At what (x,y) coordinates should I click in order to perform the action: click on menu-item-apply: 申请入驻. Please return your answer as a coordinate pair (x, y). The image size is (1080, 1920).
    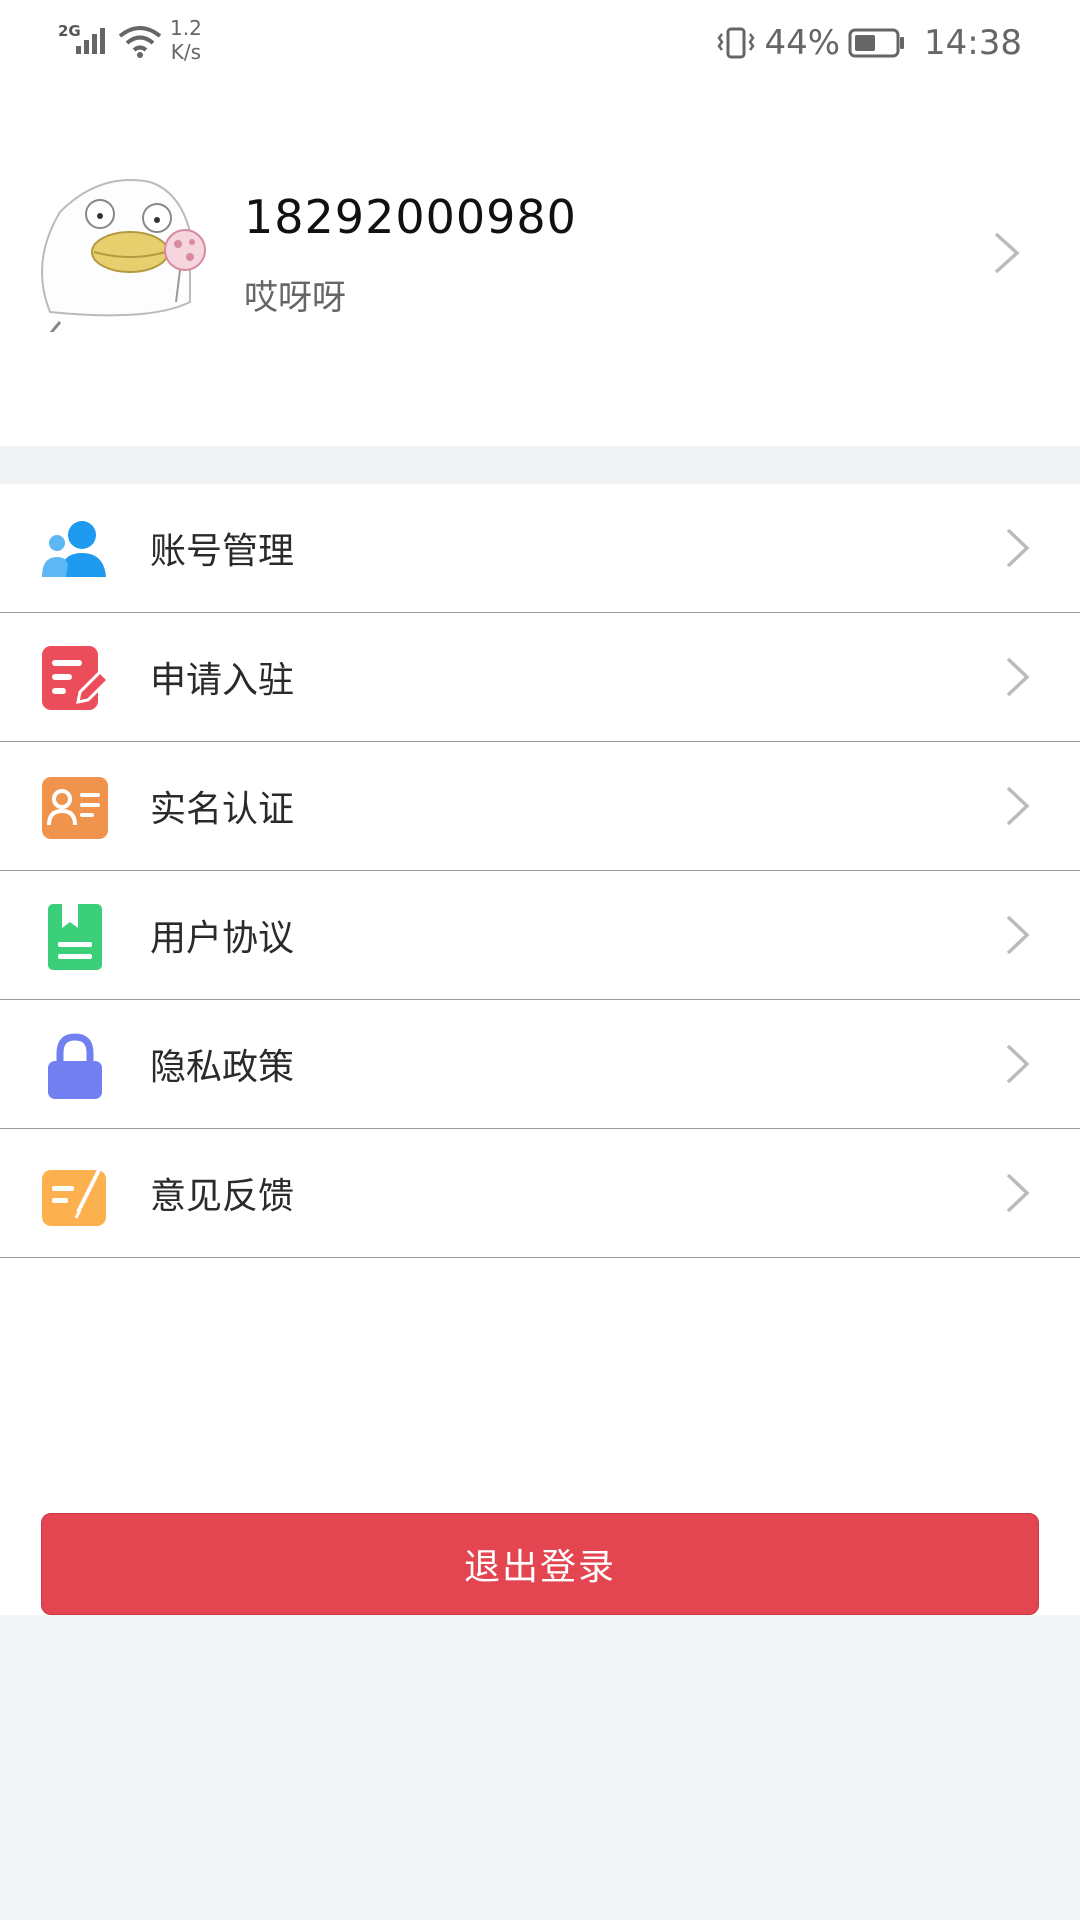
    Looking at the image, I should click on (540, 677).